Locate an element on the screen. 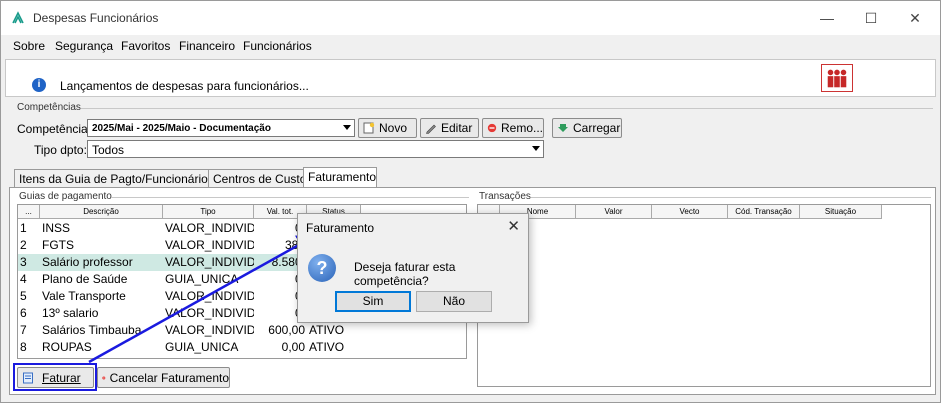 This screenshot has height=404, width=941. table-cell: Vale Transporte is located at coordinates (101, 296).